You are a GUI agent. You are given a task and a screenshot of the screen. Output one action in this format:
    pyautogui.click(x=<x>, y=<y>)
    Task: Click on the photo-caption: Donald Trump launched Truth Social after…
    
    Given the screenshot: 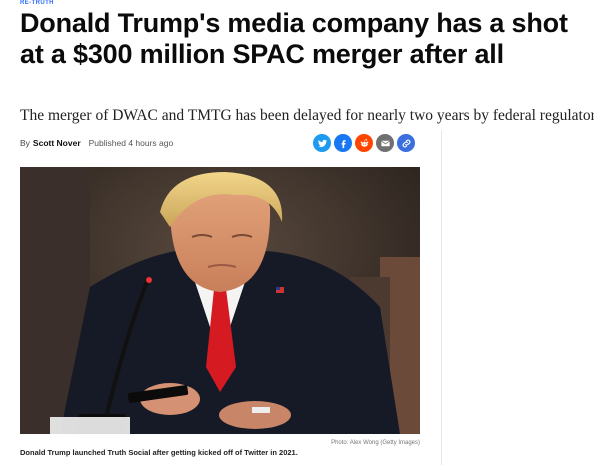 What is the action you would take?
    pyautogui.click(x=159, y=452)
    